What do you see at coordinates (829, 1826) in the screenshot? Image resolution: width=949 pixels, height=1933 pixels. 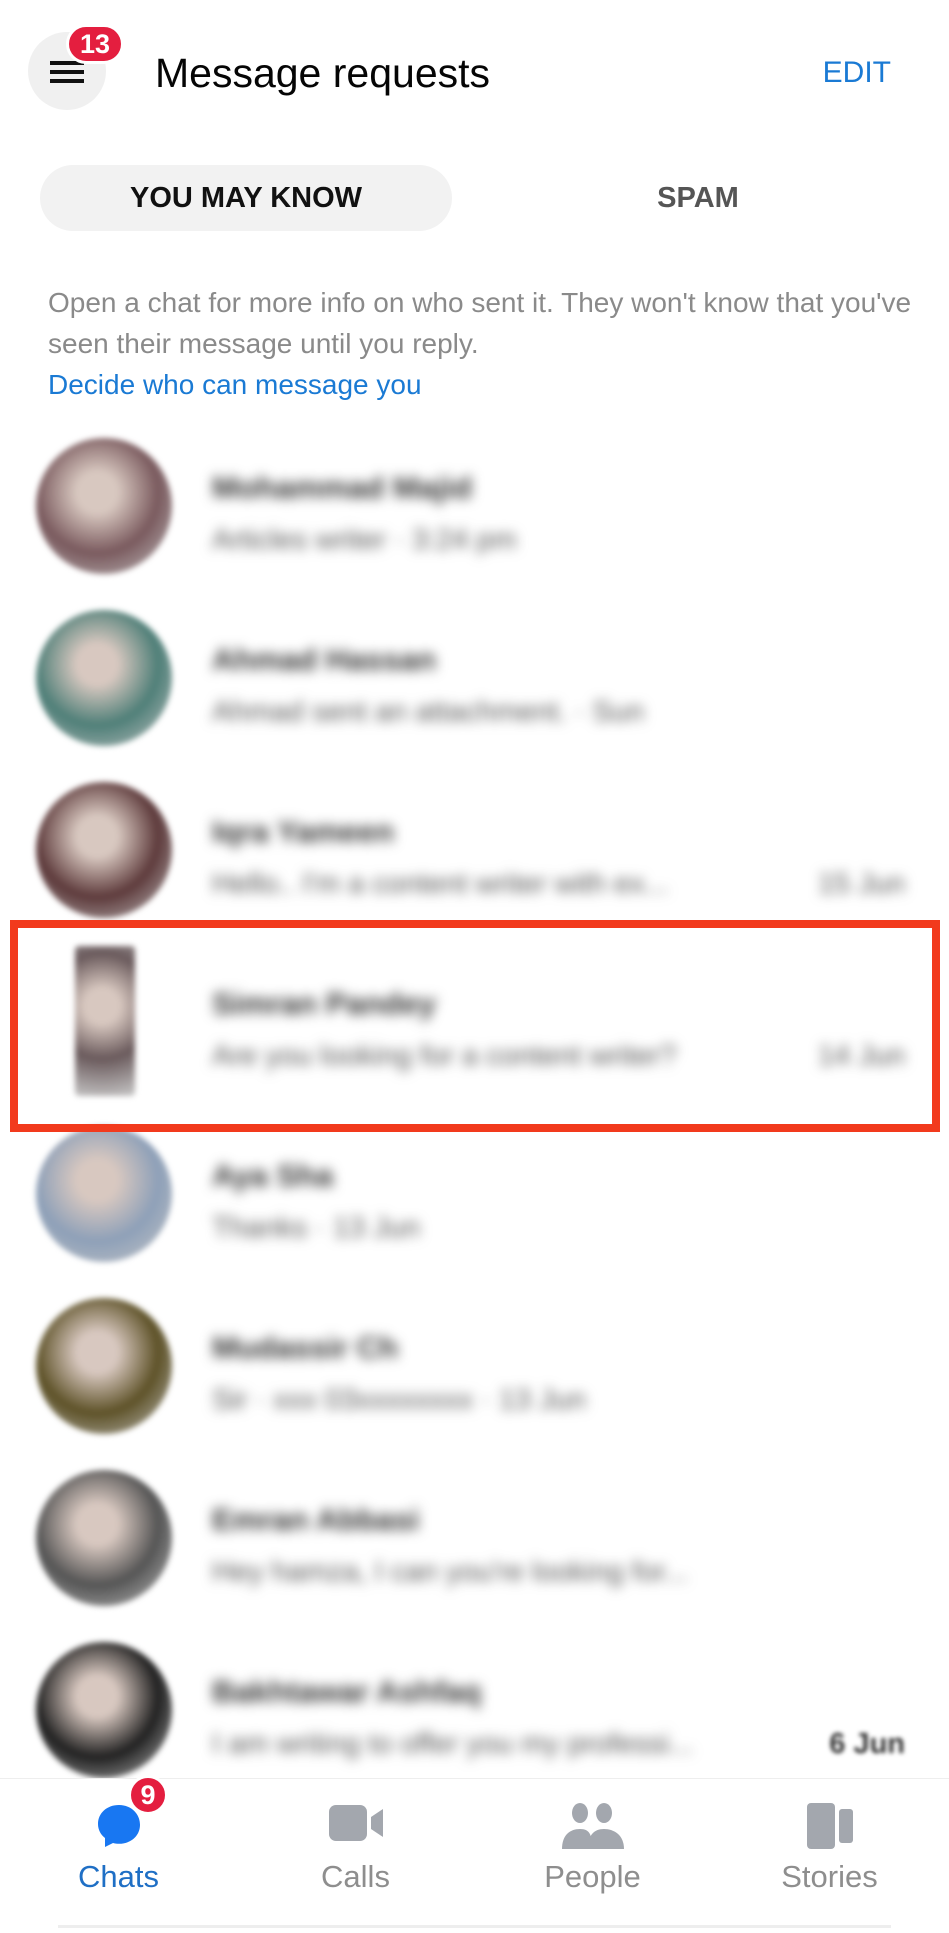 I see `stories-icon` at bounding box center [829, 1826].